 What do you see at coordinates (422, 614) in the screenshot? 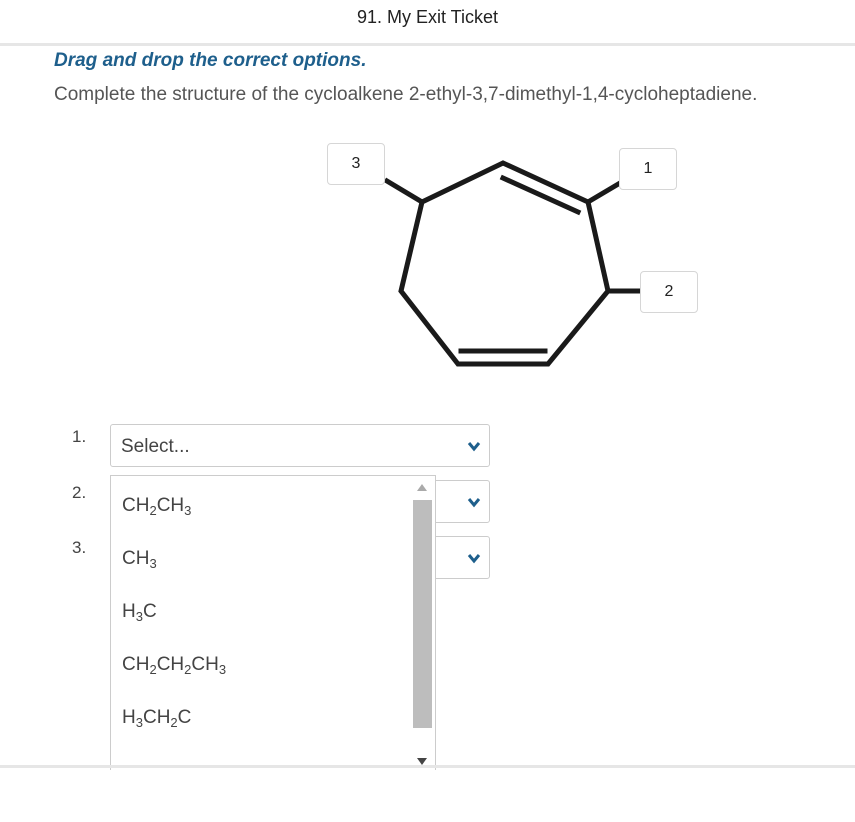
I see `scroll-thumb` at bounding box center [422, 614].